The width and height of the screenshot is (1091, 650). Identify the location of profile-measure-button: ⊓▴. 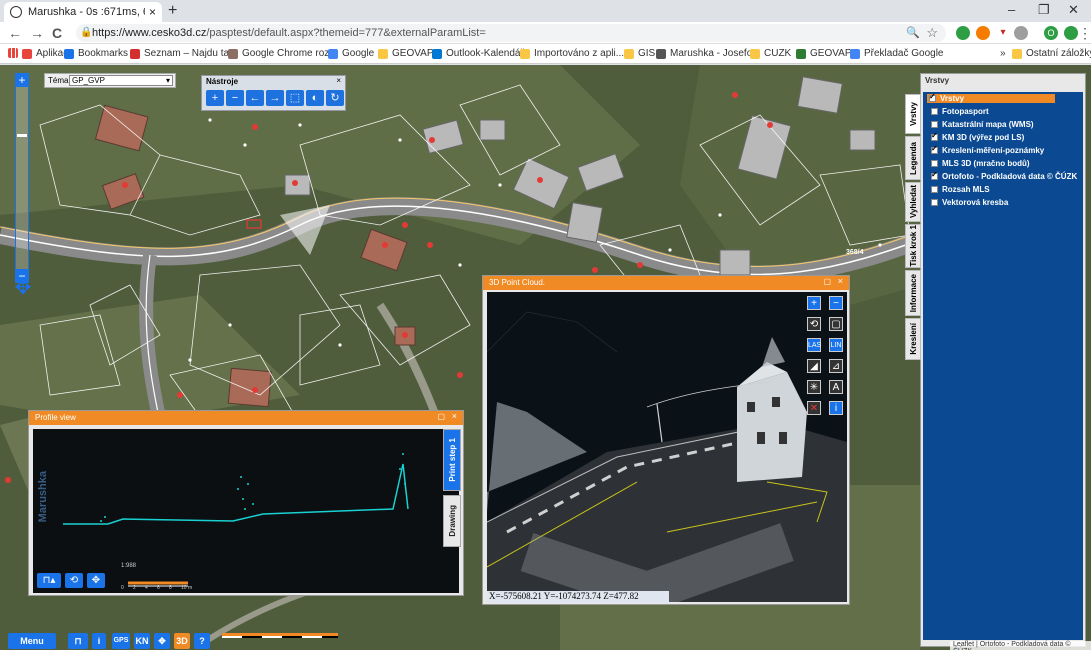
(49, 580).